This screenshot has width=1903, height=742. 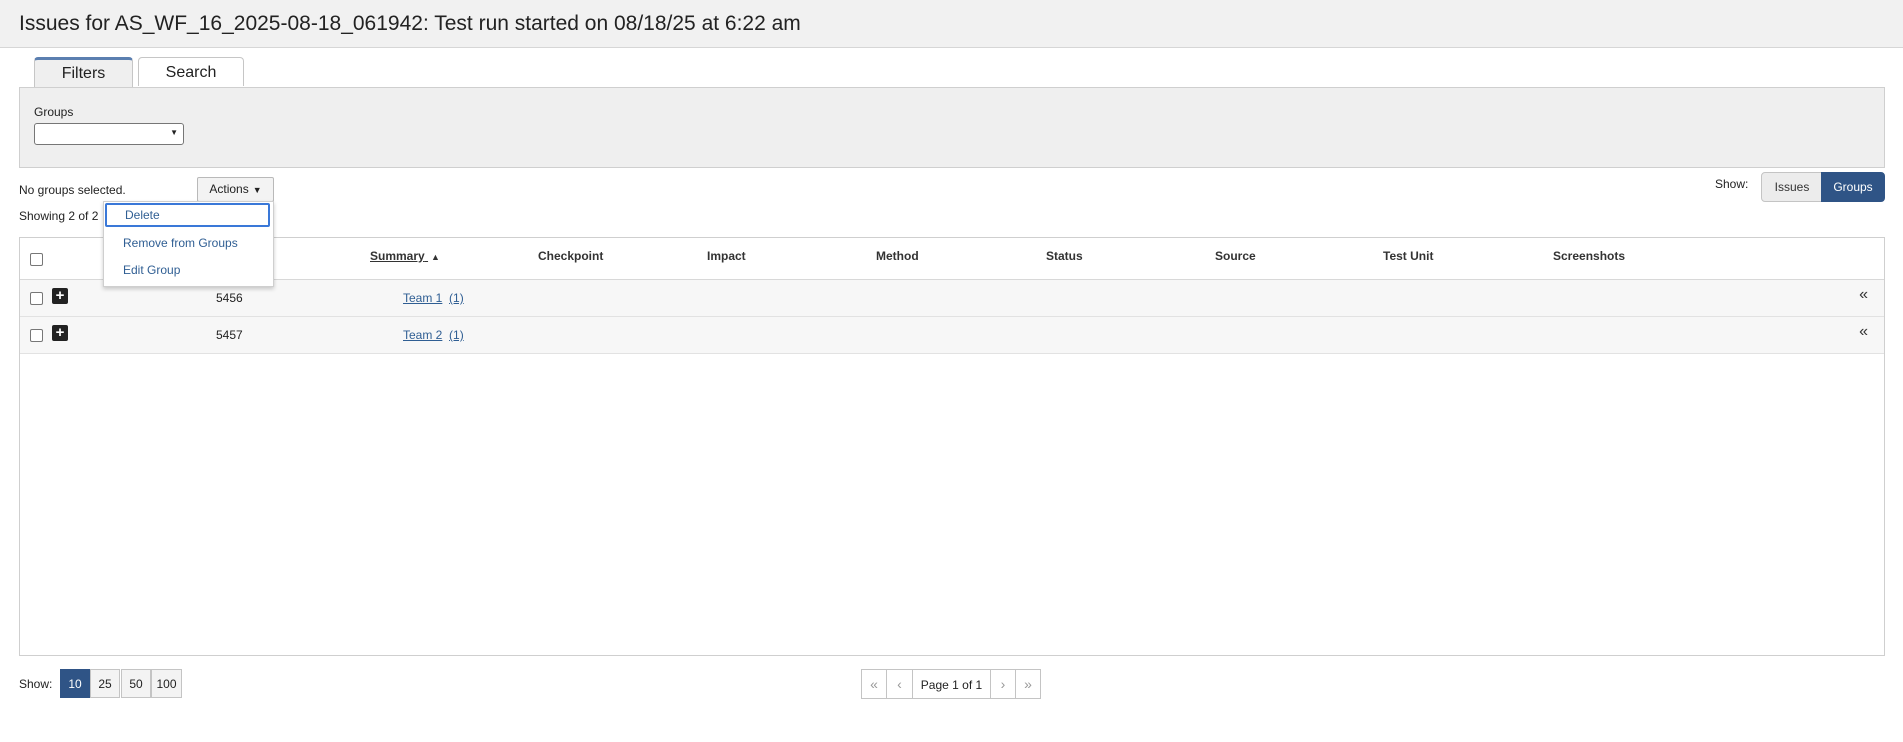 I want to click on page-size-10: 10, so click(x=75, y=683).